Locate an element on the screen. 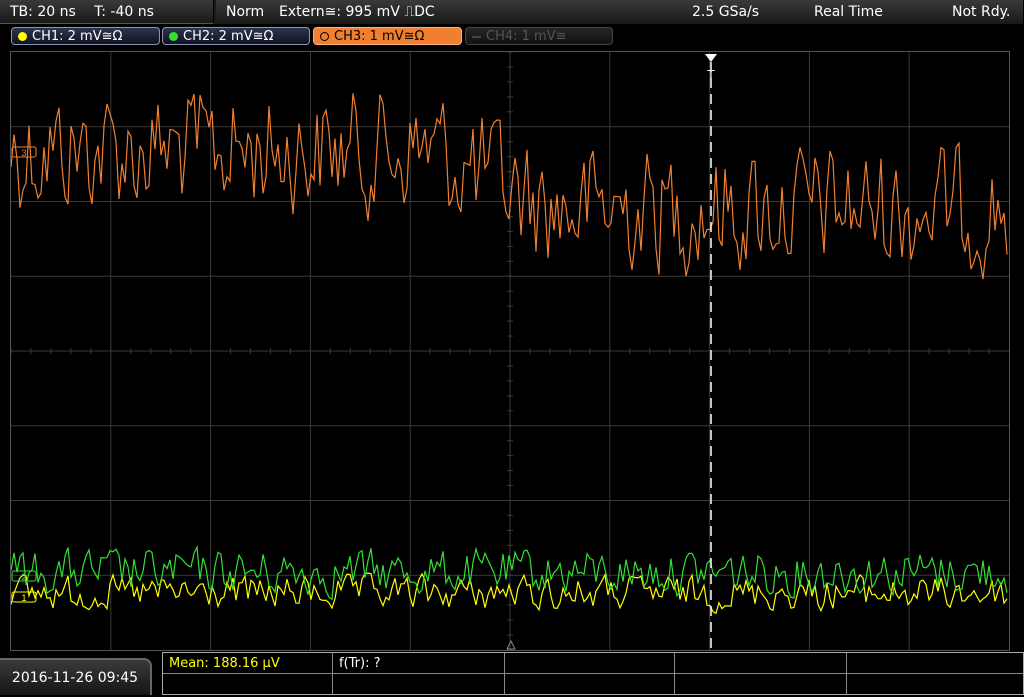 This screenshot has width=1024, height=697. measurement-f-tr: f(Tr): ? is located at coordinates (419, 663).